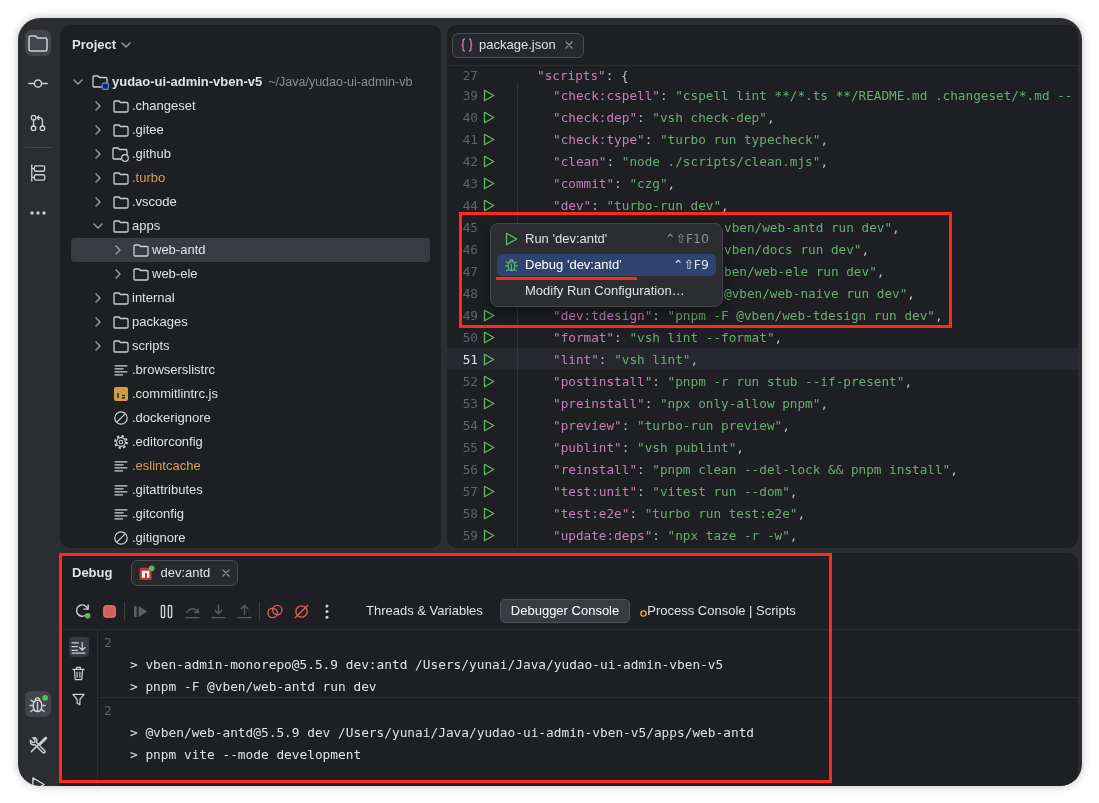  Describe the element at coordinates (185, 573) in the screenshot. I see `session-tab: dev:antd` at that location.